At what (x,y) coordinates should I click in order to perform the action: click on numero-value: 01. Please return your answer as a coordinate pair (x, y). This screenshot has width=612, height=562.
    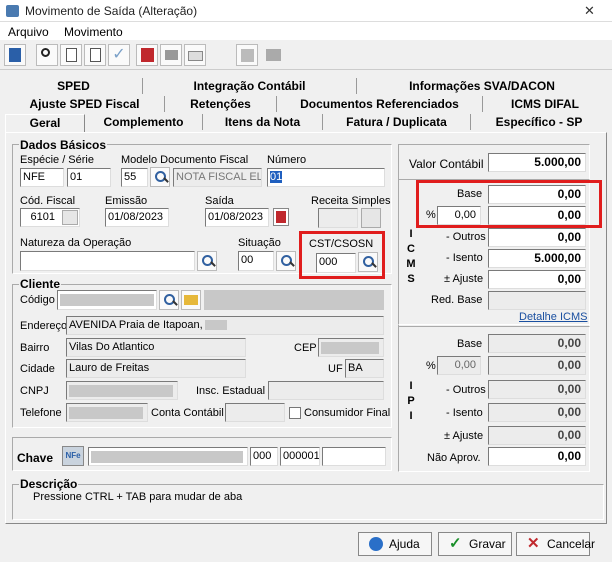
    Looking at the image, I should click on (276, 177).